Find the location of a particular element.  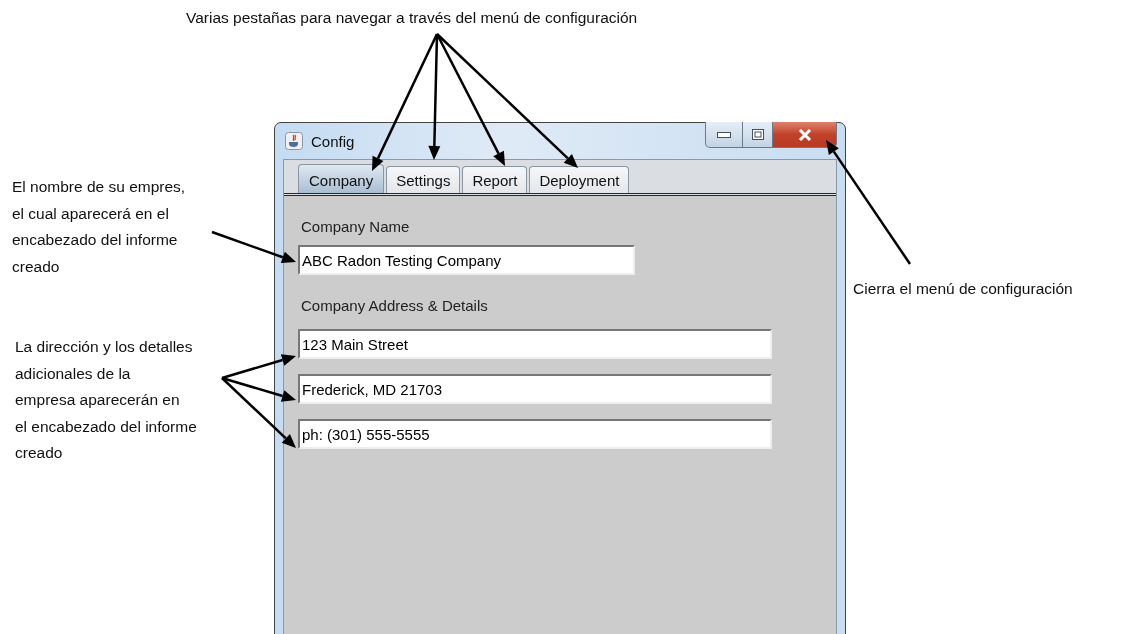

input-field: ABC Radon Testing Company is located at coordinates (466, 260).